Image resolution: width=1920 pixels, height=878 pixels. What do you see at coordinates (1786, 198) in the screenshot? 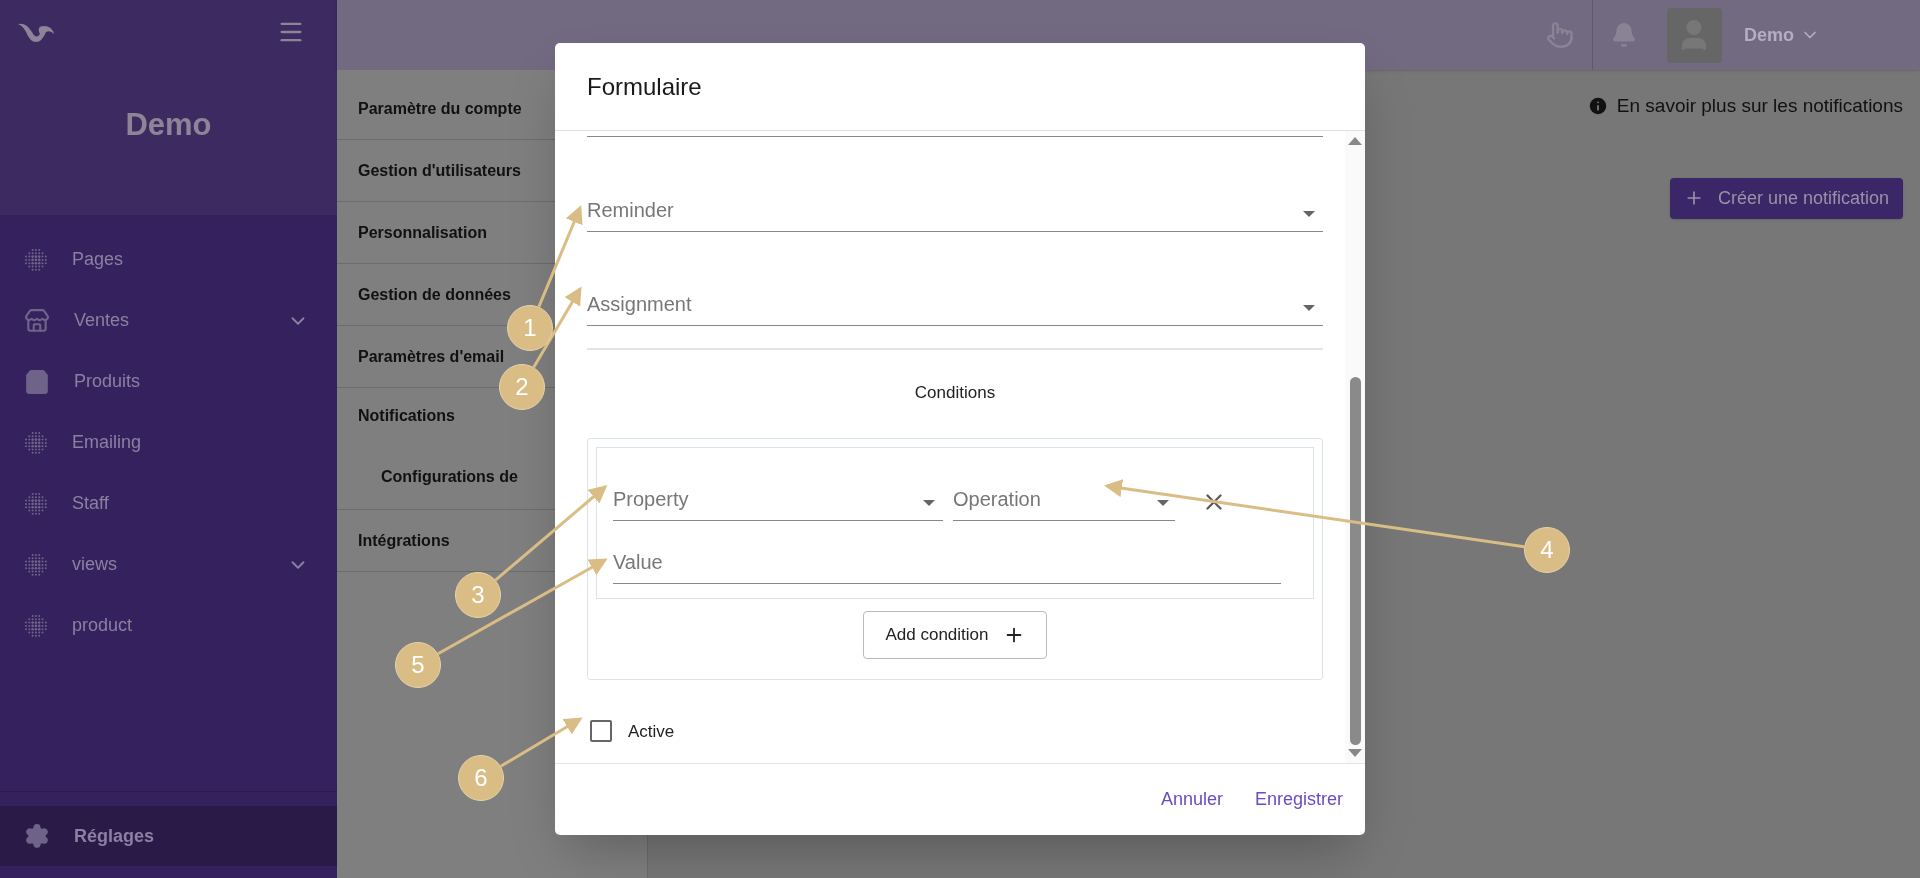
I see `create-notification-button: Créer une notification` at bounding box center [1786, 198].